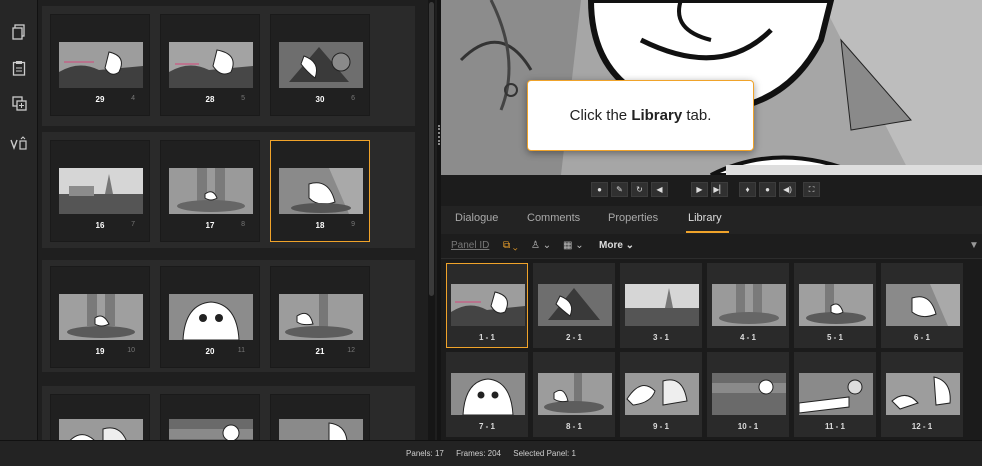 The width and height of the screenshot is (982, 466). Describe the element at coordinates (131, 350) in the screenshot. I see `panel-index: 10` at that location.